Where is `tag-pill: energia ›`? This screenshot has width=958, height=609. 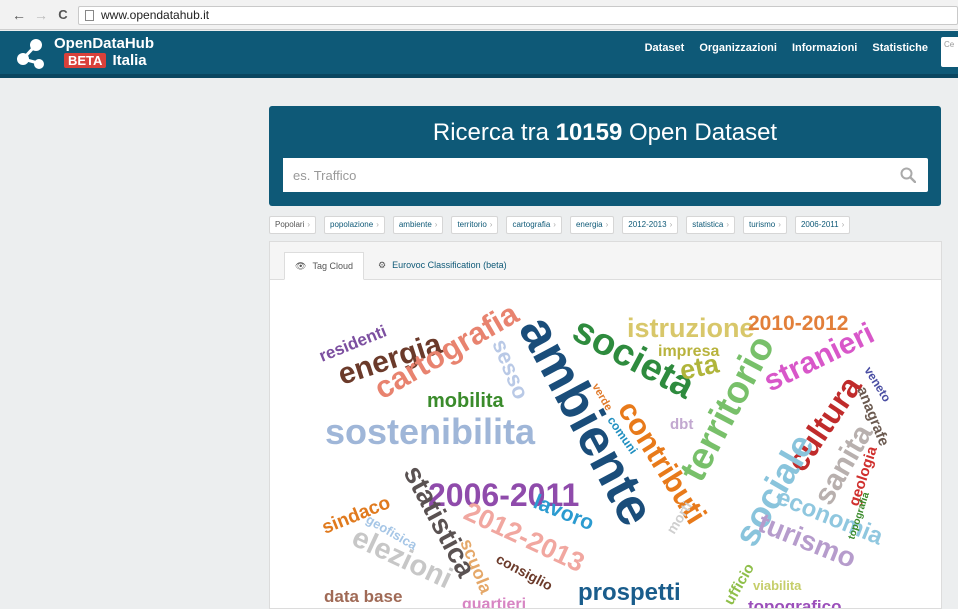
tag-pill: energia › is located at coordinates (592, 225).